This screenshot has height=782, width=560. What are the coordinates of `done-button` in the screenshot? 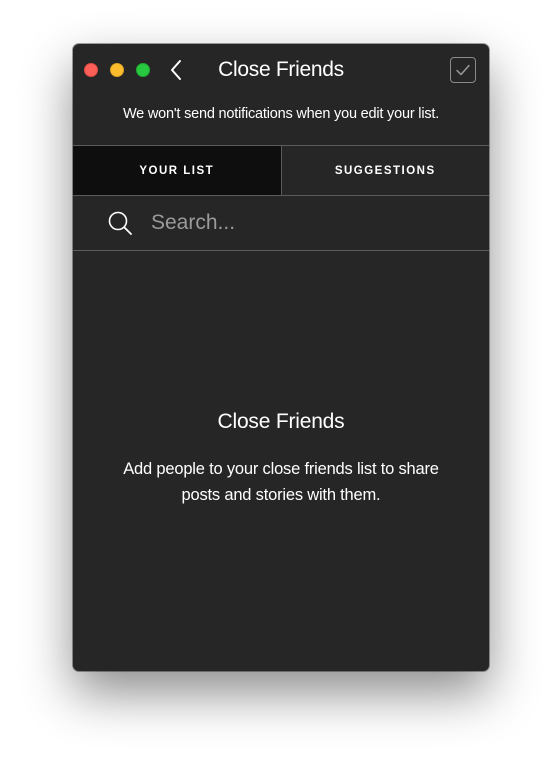 It's located at (463, 70).